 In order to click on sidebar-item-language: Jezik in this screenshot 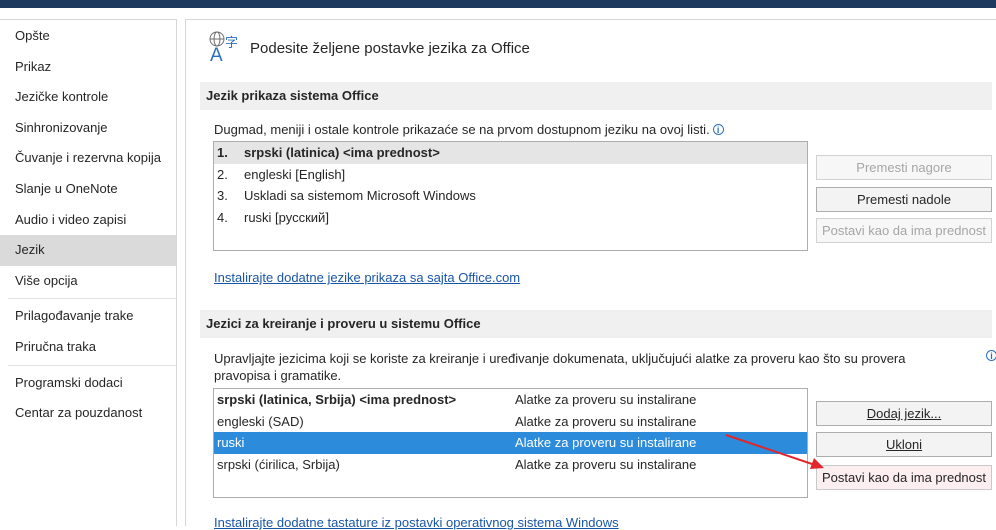, I will do `click(88, 250)`.